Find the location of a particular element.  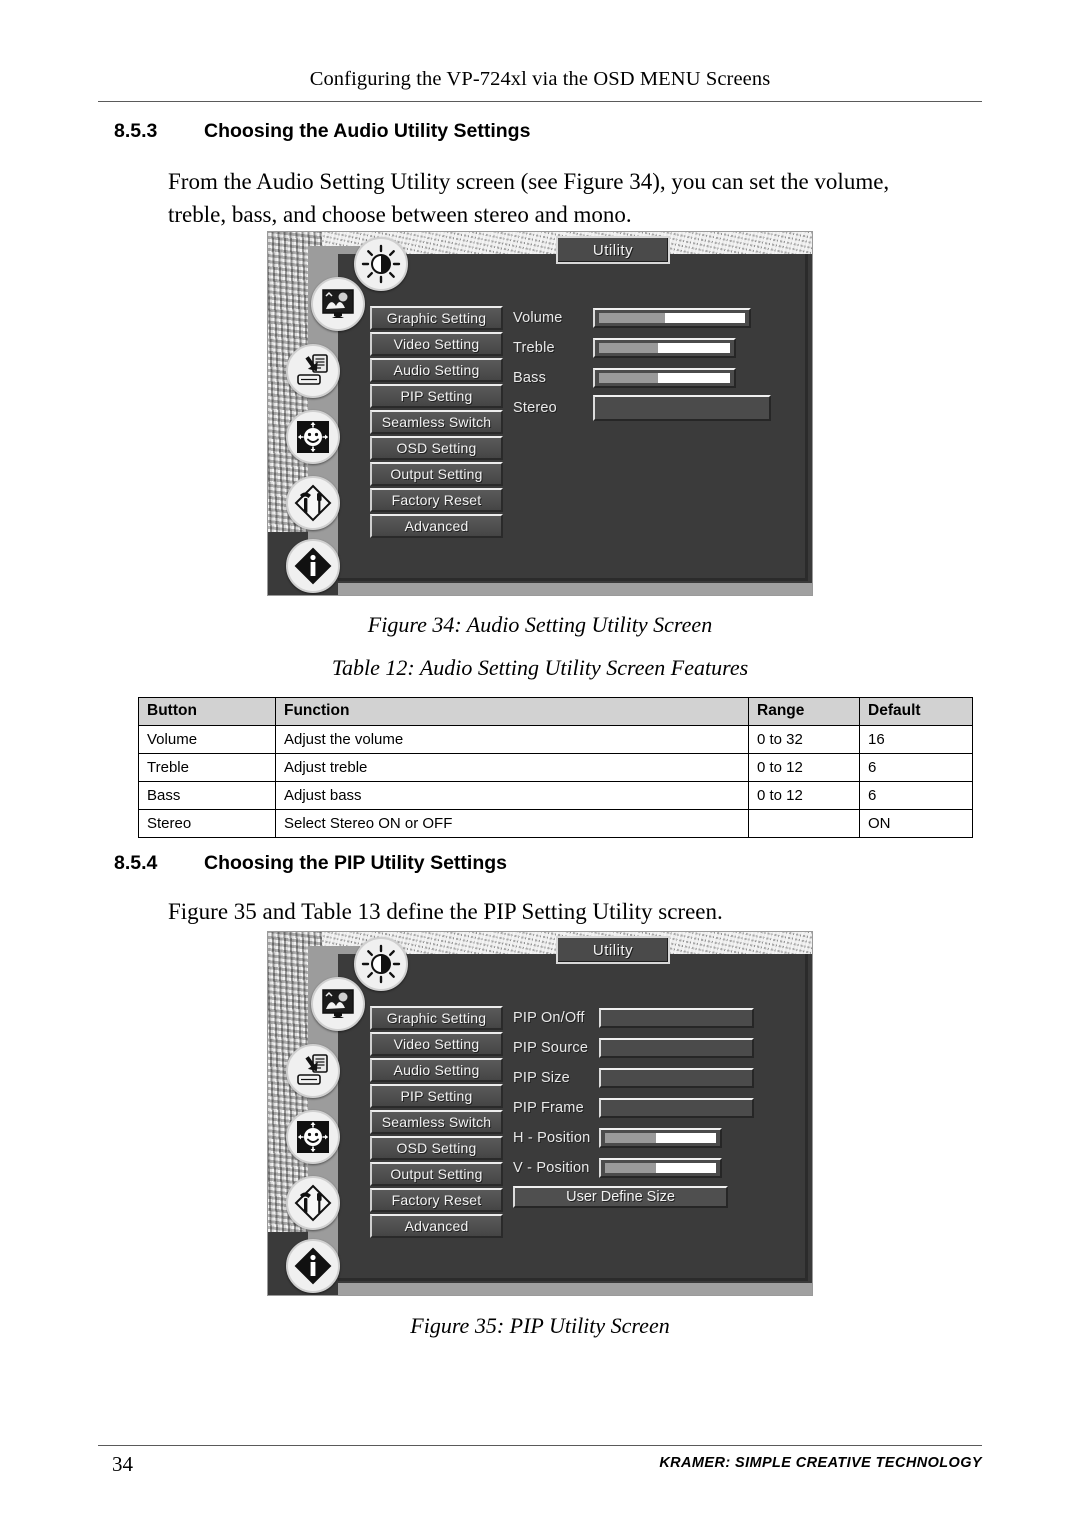

table-col-header-range: Range is located at coordinates (804, 711).